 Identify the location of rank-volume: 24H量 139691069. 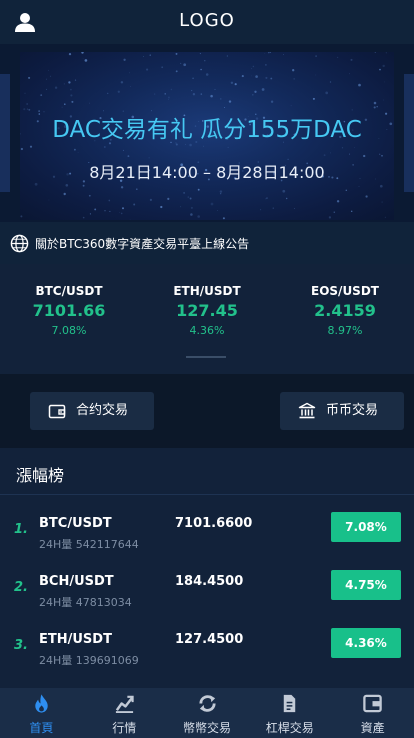
(89, 660).